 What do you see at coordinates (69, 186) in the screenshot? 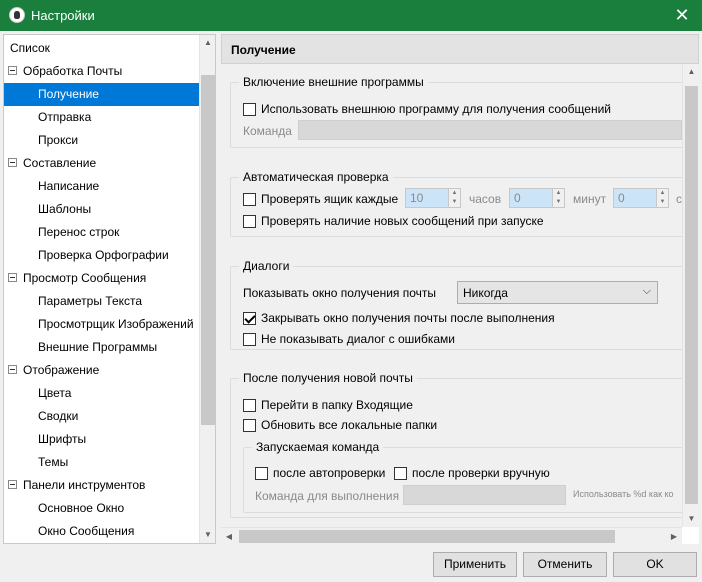
I see `tree-item-label: Написание` at bounding box center [69, 186].